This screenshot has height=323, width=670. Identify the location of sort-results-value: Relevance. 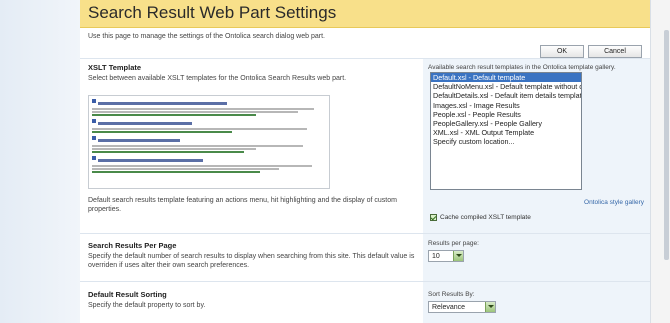
(449, 307).